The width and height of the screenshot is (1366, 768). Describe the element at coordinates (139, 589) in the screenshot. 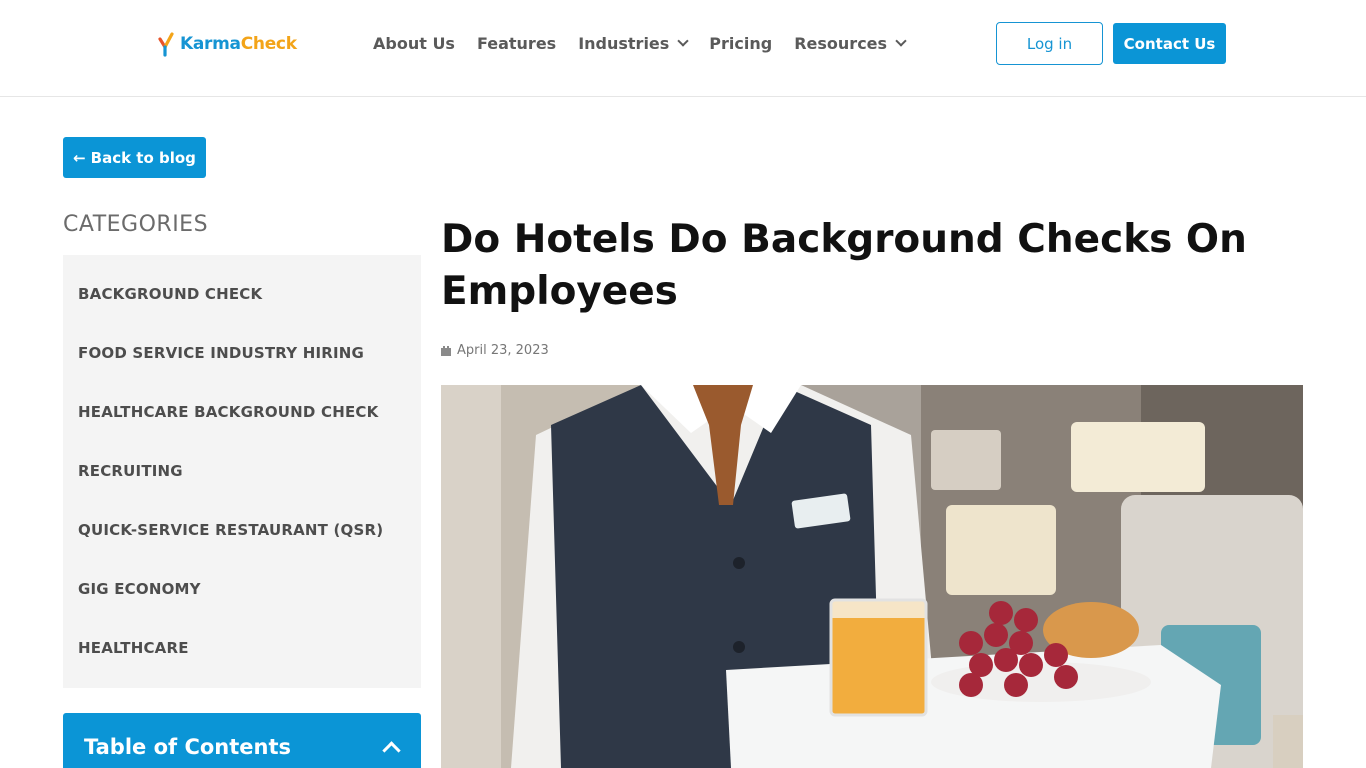

I see `category-link-gig-economy: GIG ECONOMY` at that location.